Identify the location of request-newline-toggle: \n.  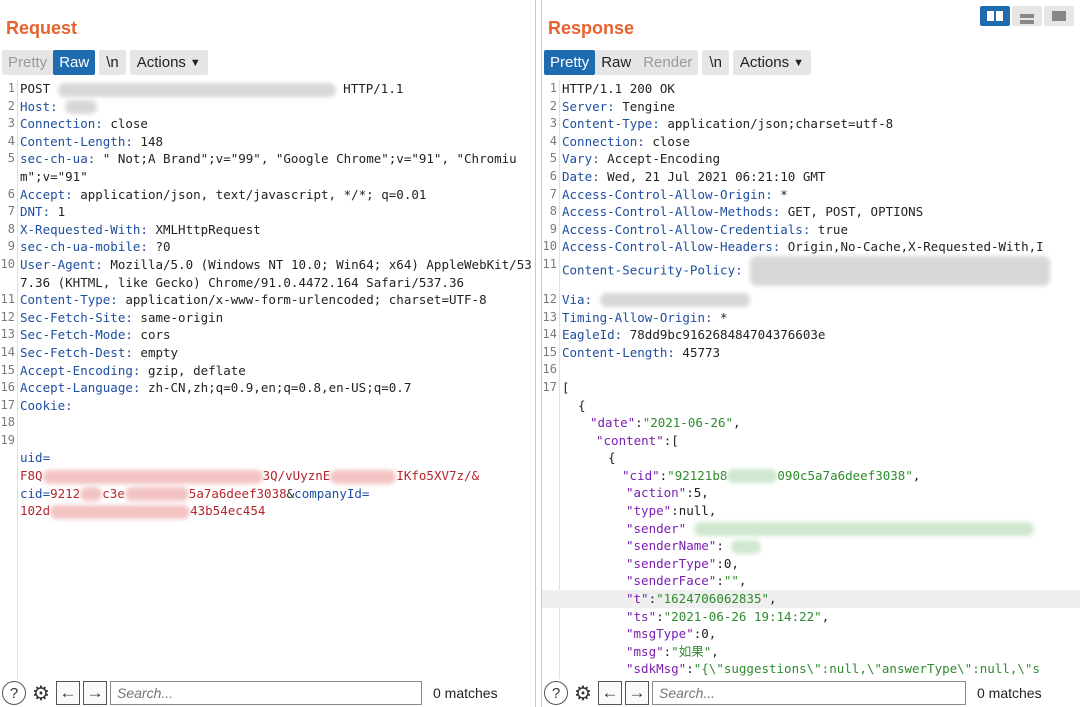
(112, 62).